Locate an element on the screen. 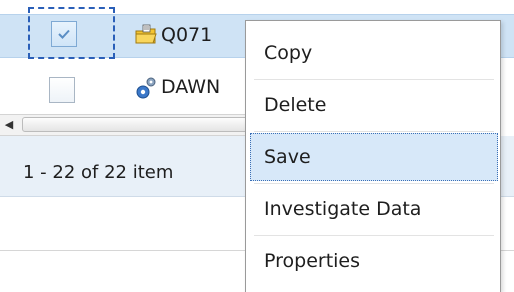 Image resolution: width=514 pixels, height=292 pixels. row-name: Q071 is located at coordinates (186, 35).